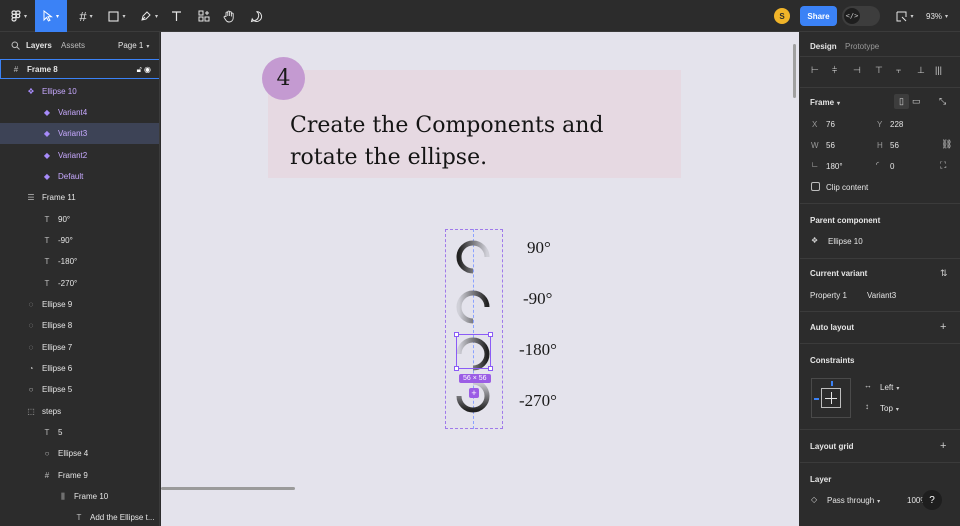 The height and width of the screenshot is (526, 960). What do you see at coordinates (944, 273) in the screenshot?
I see `variant-settings-icon: ⇅` at bounding box center [944, 273].